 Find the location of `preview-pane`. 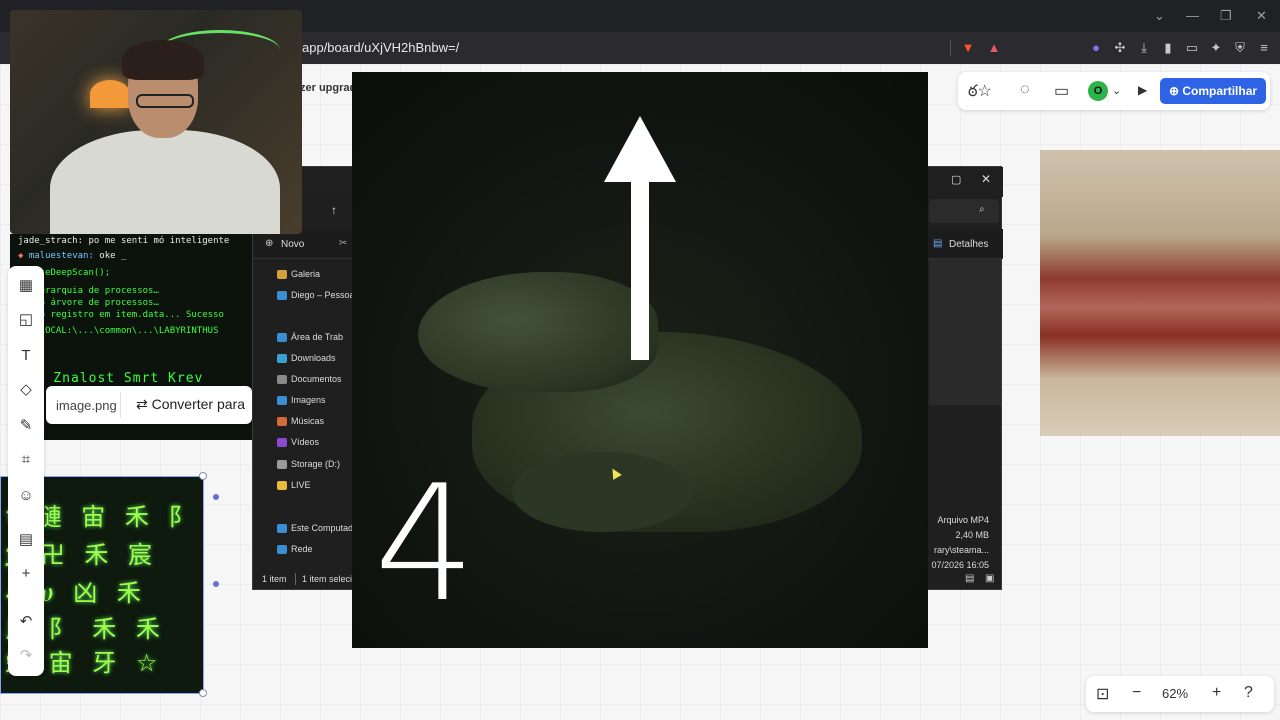

preview-pane is located at coordinates (965, 332).